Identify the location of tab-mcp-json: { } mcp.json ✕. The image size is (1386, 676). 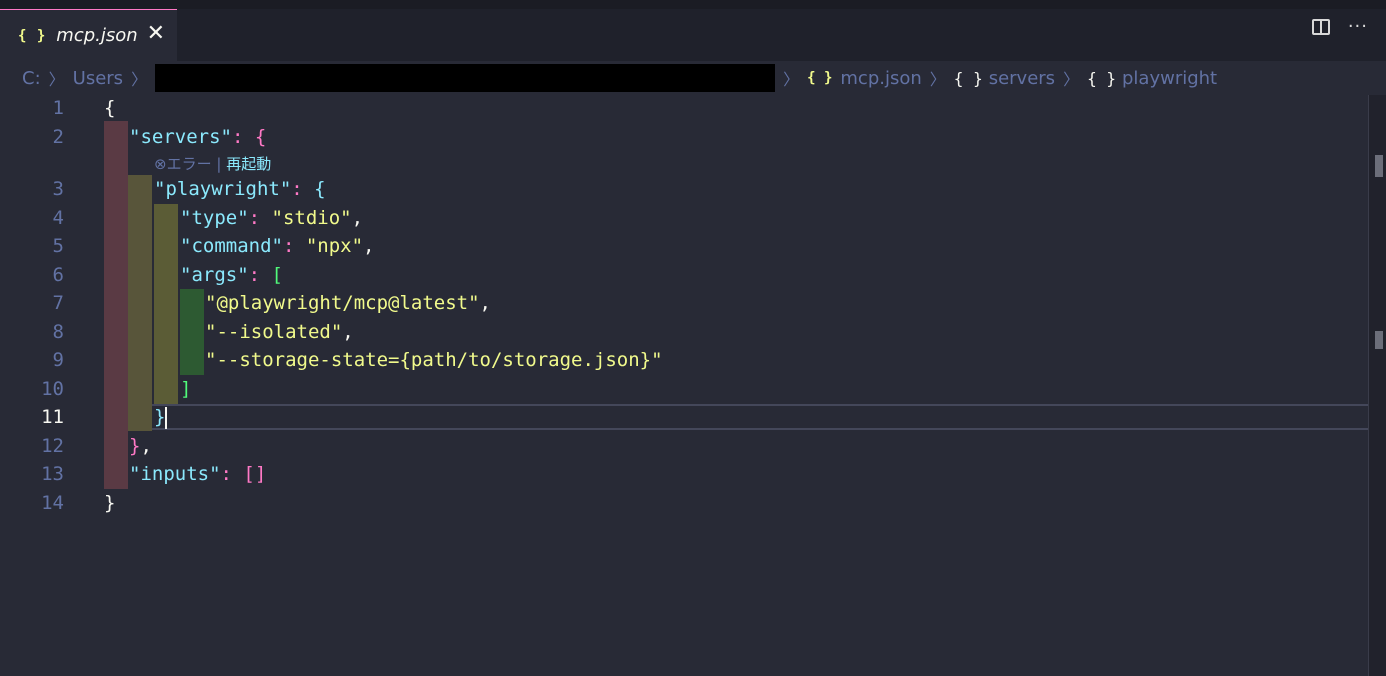
(88, 35).